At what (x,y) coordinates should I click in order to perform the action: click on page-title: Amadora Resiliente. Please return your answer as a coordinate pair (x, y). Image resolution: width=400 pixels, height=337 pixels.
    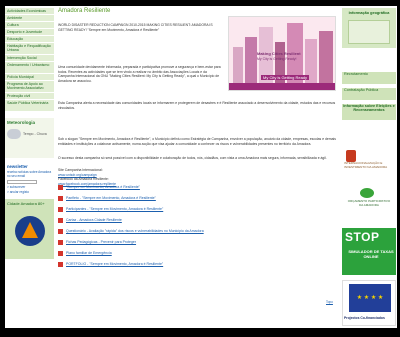
    Looking at the image, I should click on (84, 11).